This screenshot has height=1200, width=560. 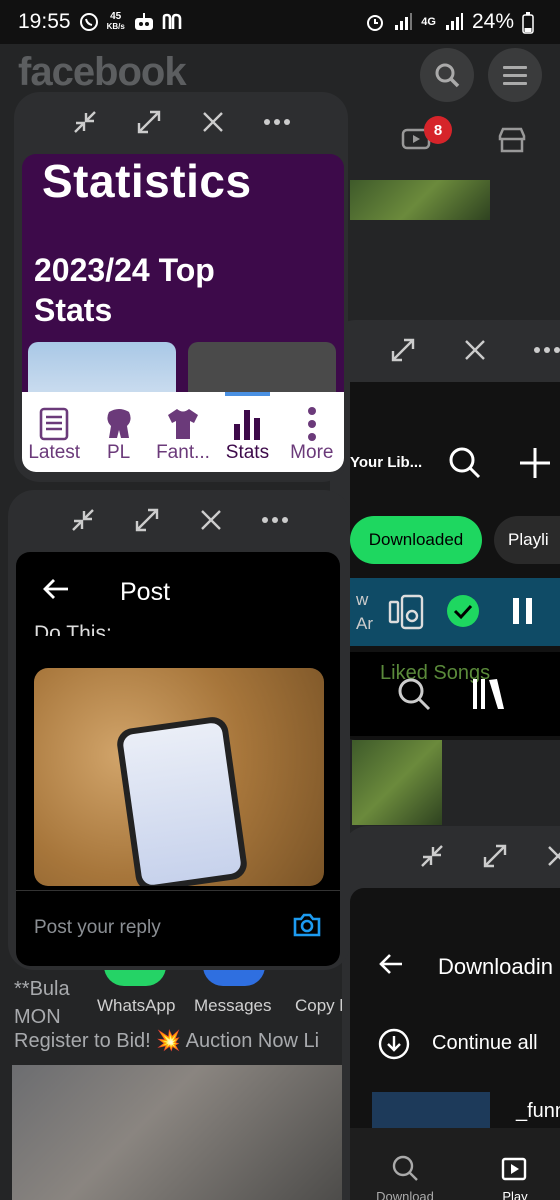 I want to click on search-button, so click(x=447, y=75).